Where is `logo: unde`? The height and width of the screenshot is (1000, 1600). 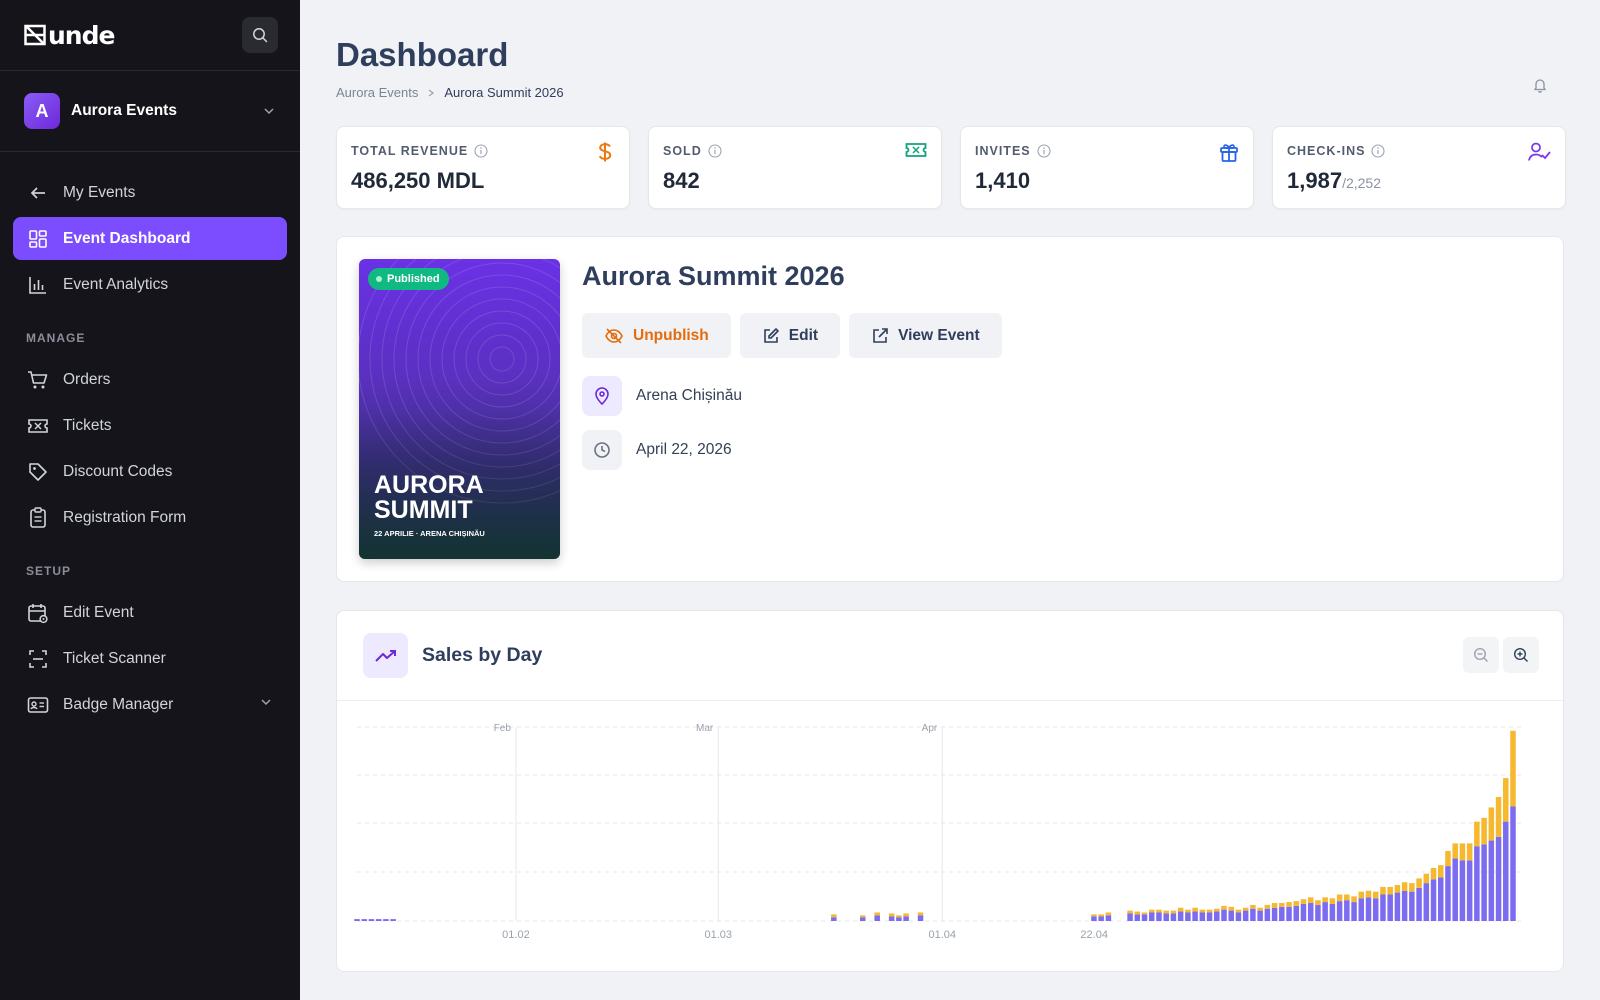 logo: unde is located at coordinates (69, 35).